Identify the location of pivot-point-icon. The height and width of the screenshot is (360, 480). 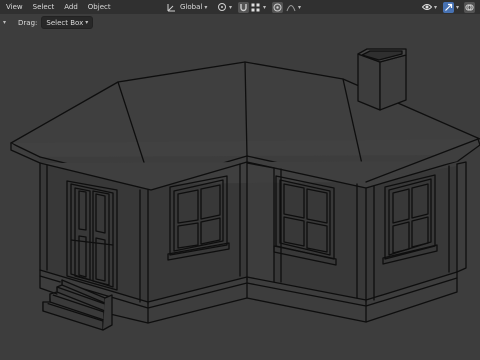
(221, 7).